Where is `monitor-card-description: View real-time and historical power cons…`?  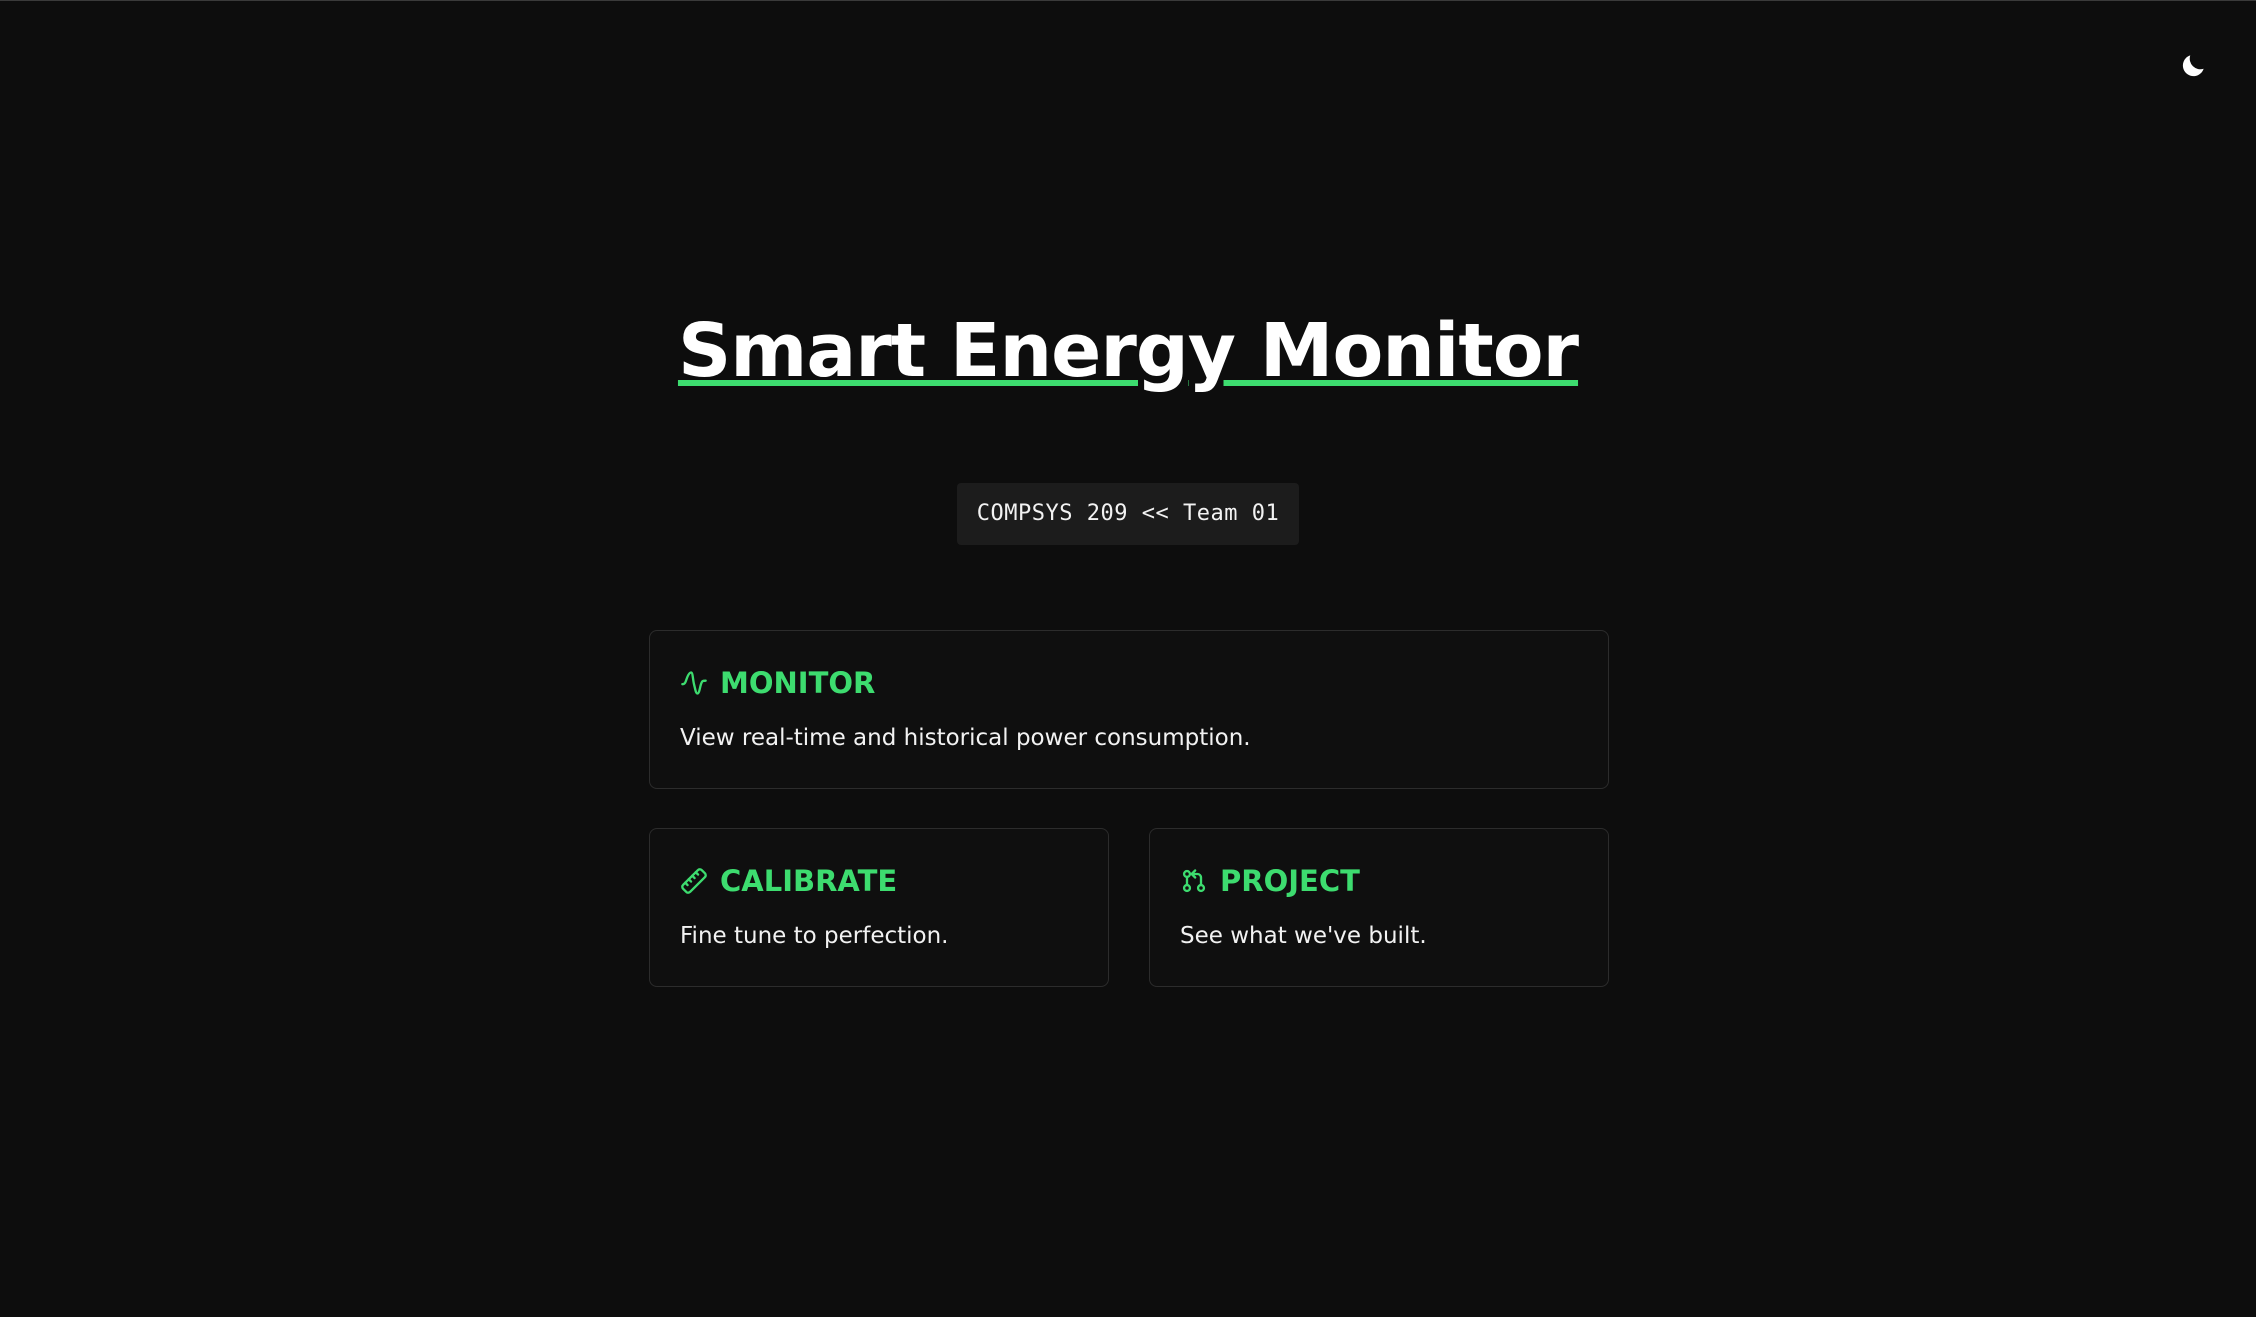 monitor-card-description: View real-time and historical power cons… is located at coordinates (965, 738).